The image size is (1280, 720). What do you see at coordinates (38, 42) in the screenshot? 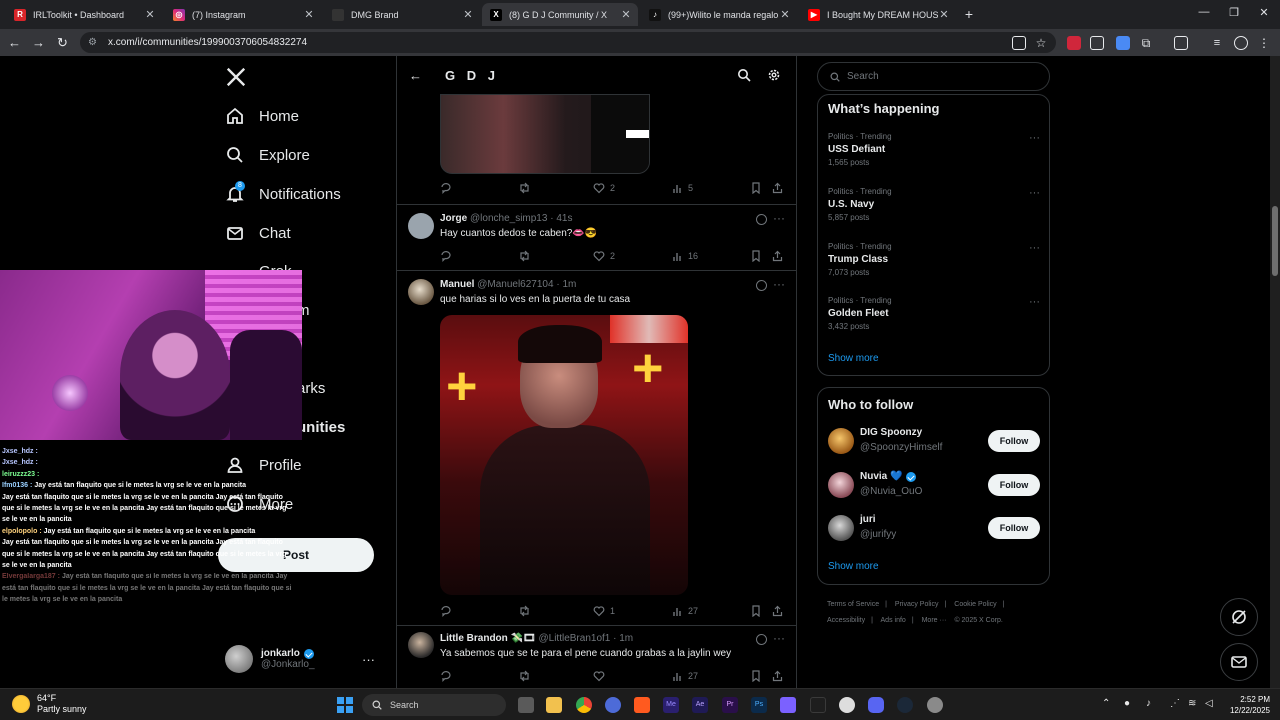
I see `forward-icon: →` at bounding box center [38, 42].